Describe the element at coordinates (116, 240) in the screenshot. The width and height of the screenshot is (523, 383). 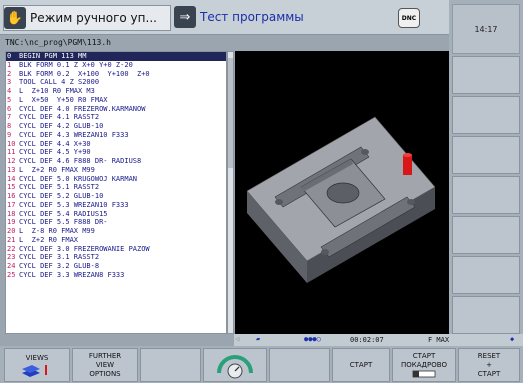
I see `program-line: 21 L Z+2 R0 FMAX` at that location.